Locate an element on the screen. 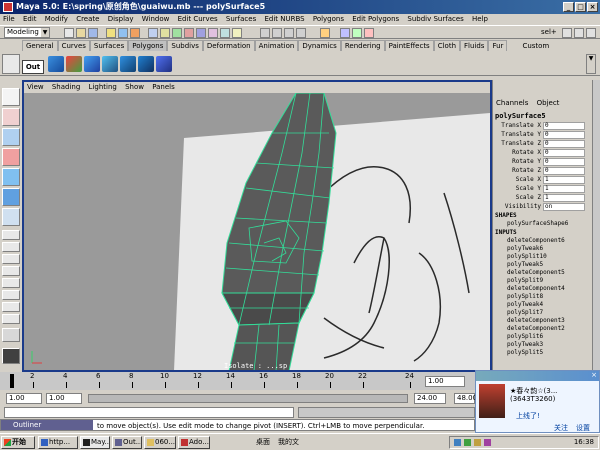  tray-app-icon is located at coordinates (487, 442).